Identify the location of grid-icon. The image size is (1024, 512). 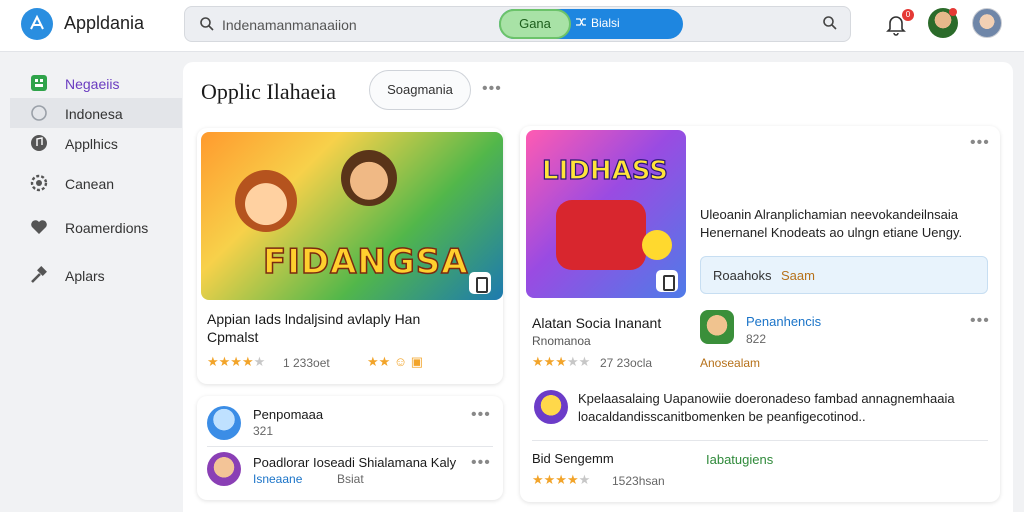
(39, 83).